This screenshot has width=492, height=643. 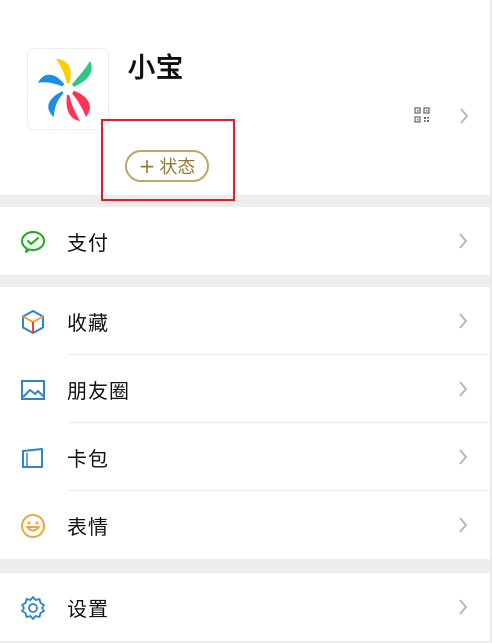 I want to click on menu-item-moments: 朋友圈, so click(x=245, y=389).